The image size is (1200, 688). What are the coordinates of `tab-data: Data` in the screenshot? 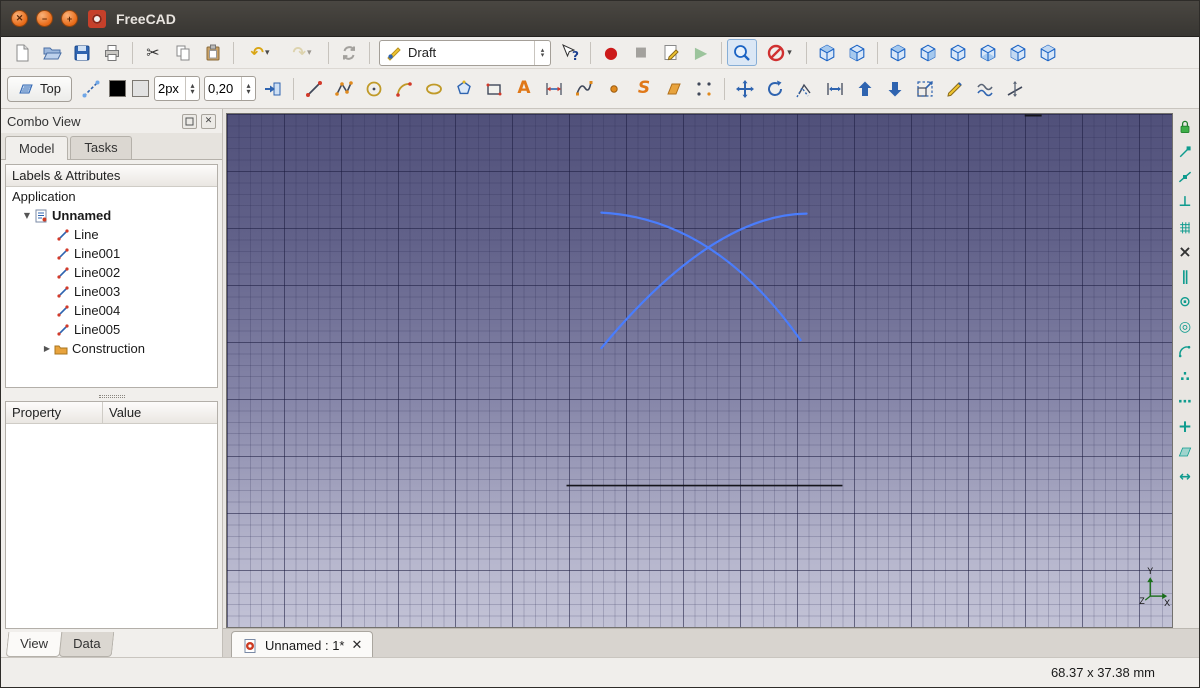 It's located at (86, 644).